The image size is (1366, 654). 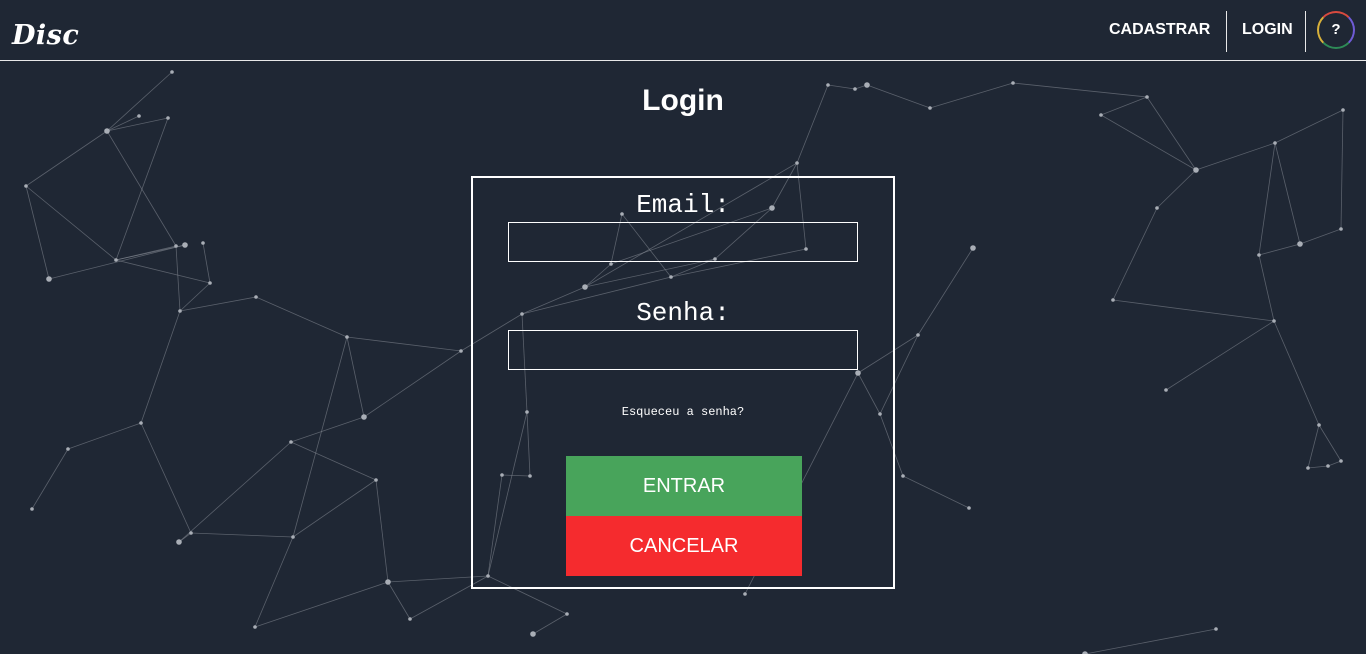 I want to click on forgot-password-link: Esqueceu a senha?, so click(x=683, y=412).